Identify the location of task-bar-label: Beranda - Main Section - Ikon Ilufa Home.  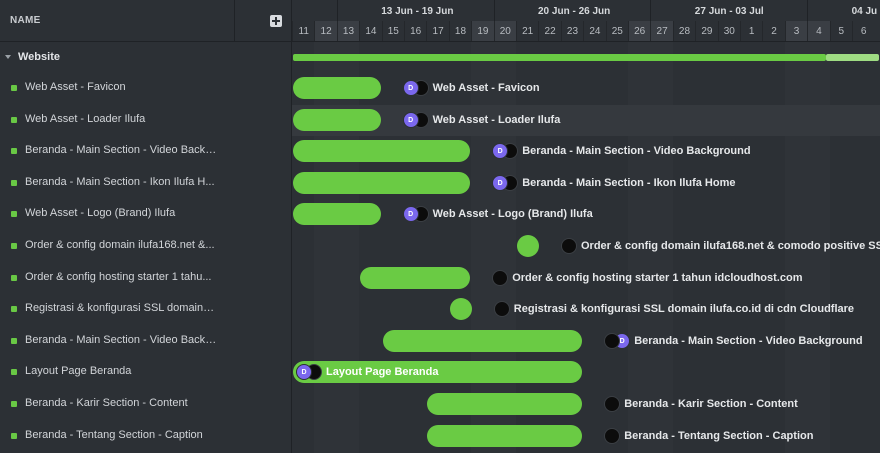
(629, 182).